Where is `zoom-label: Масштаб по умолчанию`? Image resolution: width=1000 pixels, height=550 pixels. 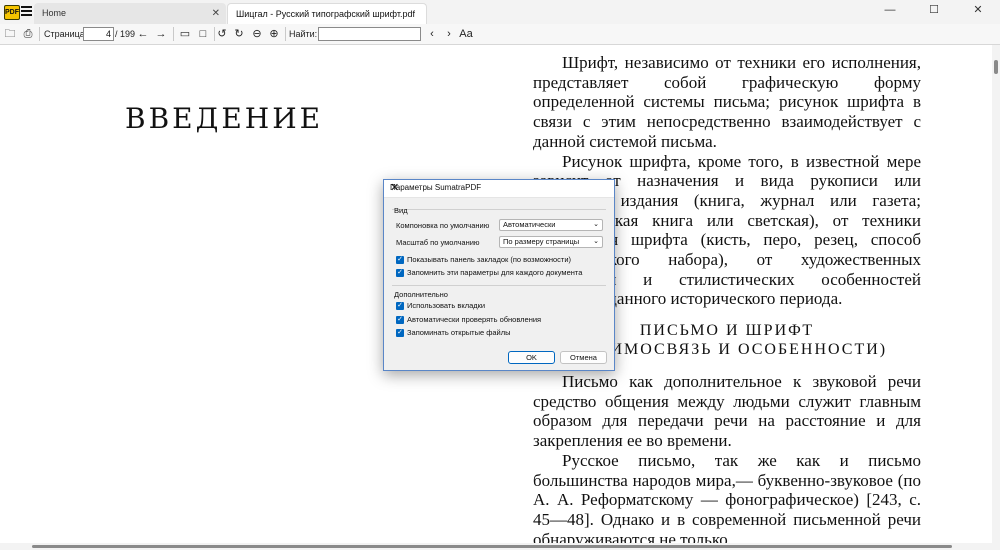 zoom-label: Масштаб по умолчанию is located at coordinates (438, 242).